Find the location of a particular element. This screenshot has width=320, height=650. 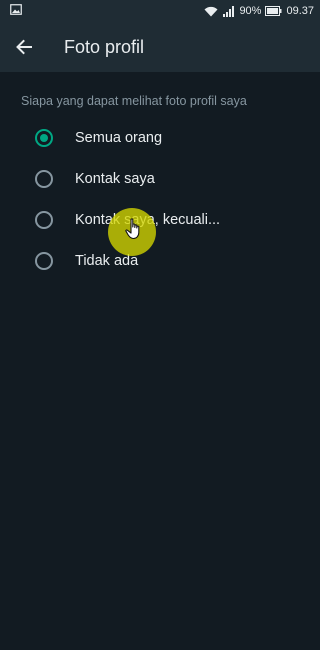

option-tidak-ada: Tidak ada is located at coordinates (160, 261).